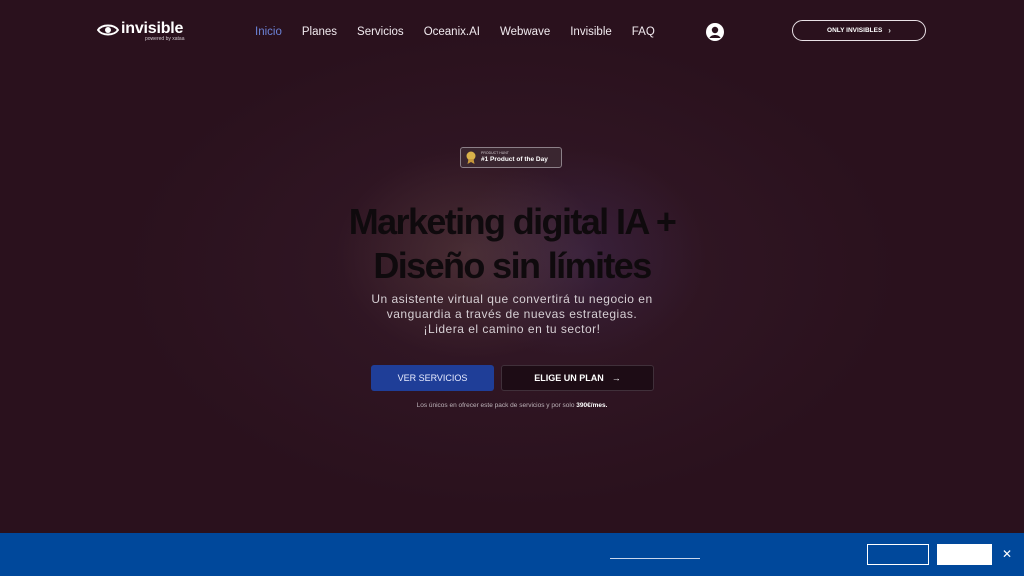  I want to click on cookie-accept-button, so click(964, 554).